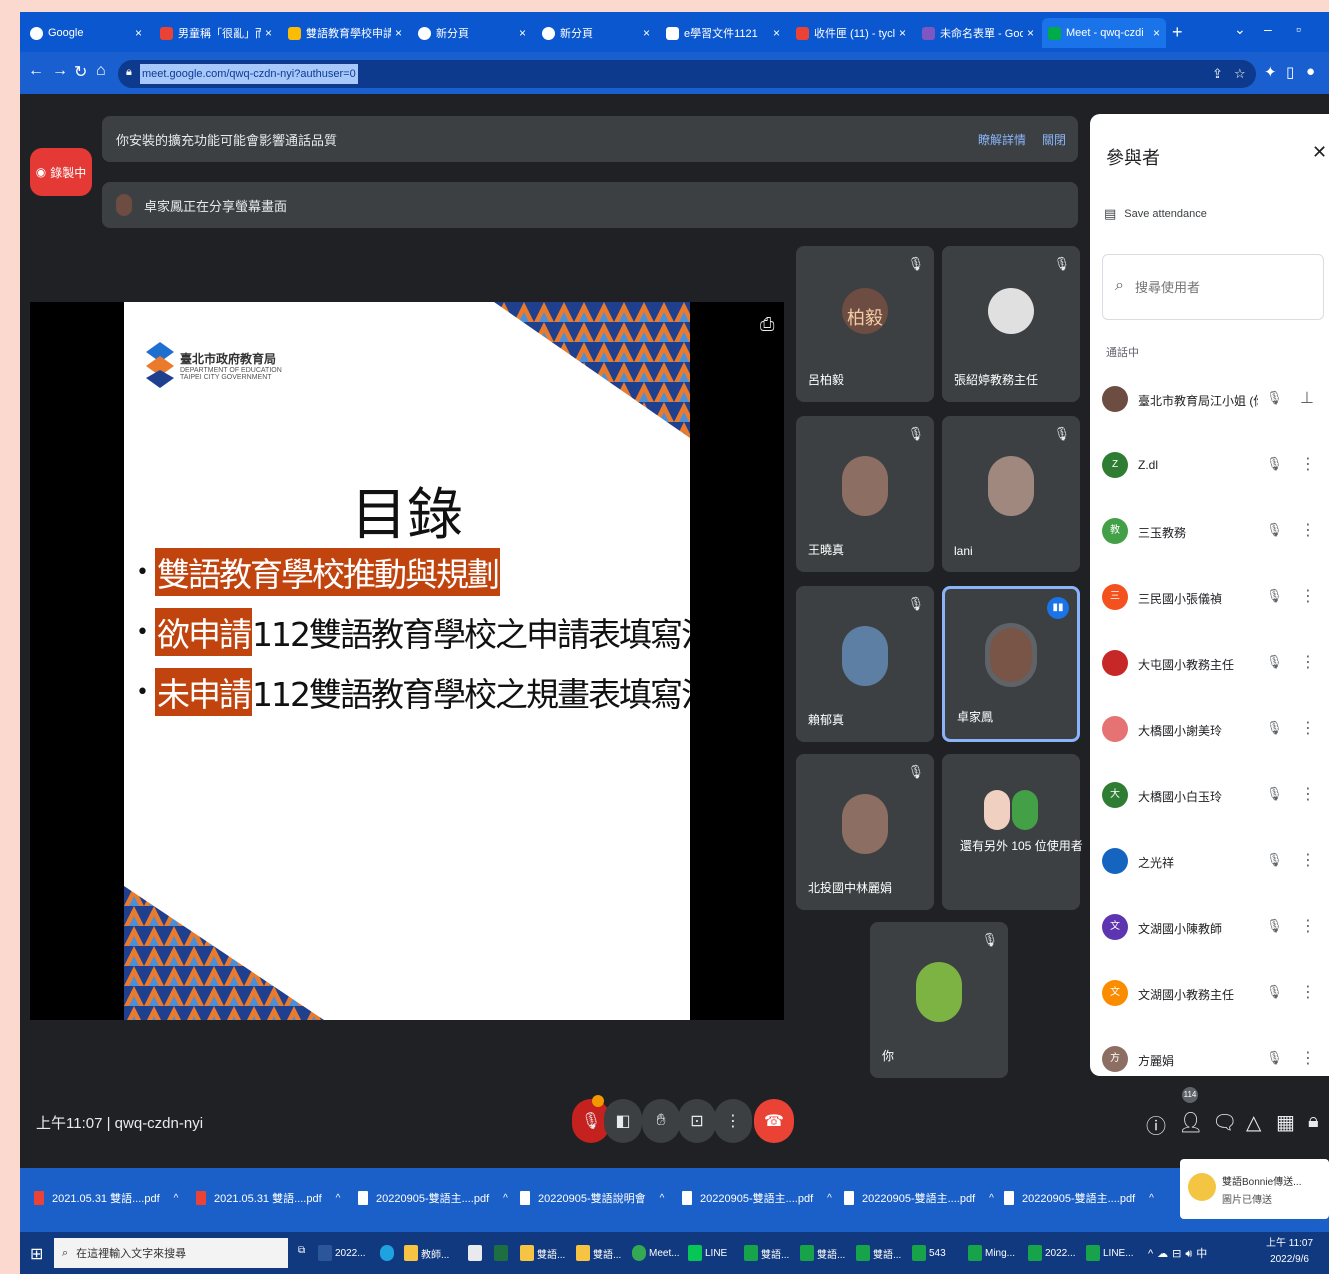  What do you see at coordinates (36, 1254) in the screenshot?
I see `windows-start-icon: ⊞` at bounding box center [36, 1254].